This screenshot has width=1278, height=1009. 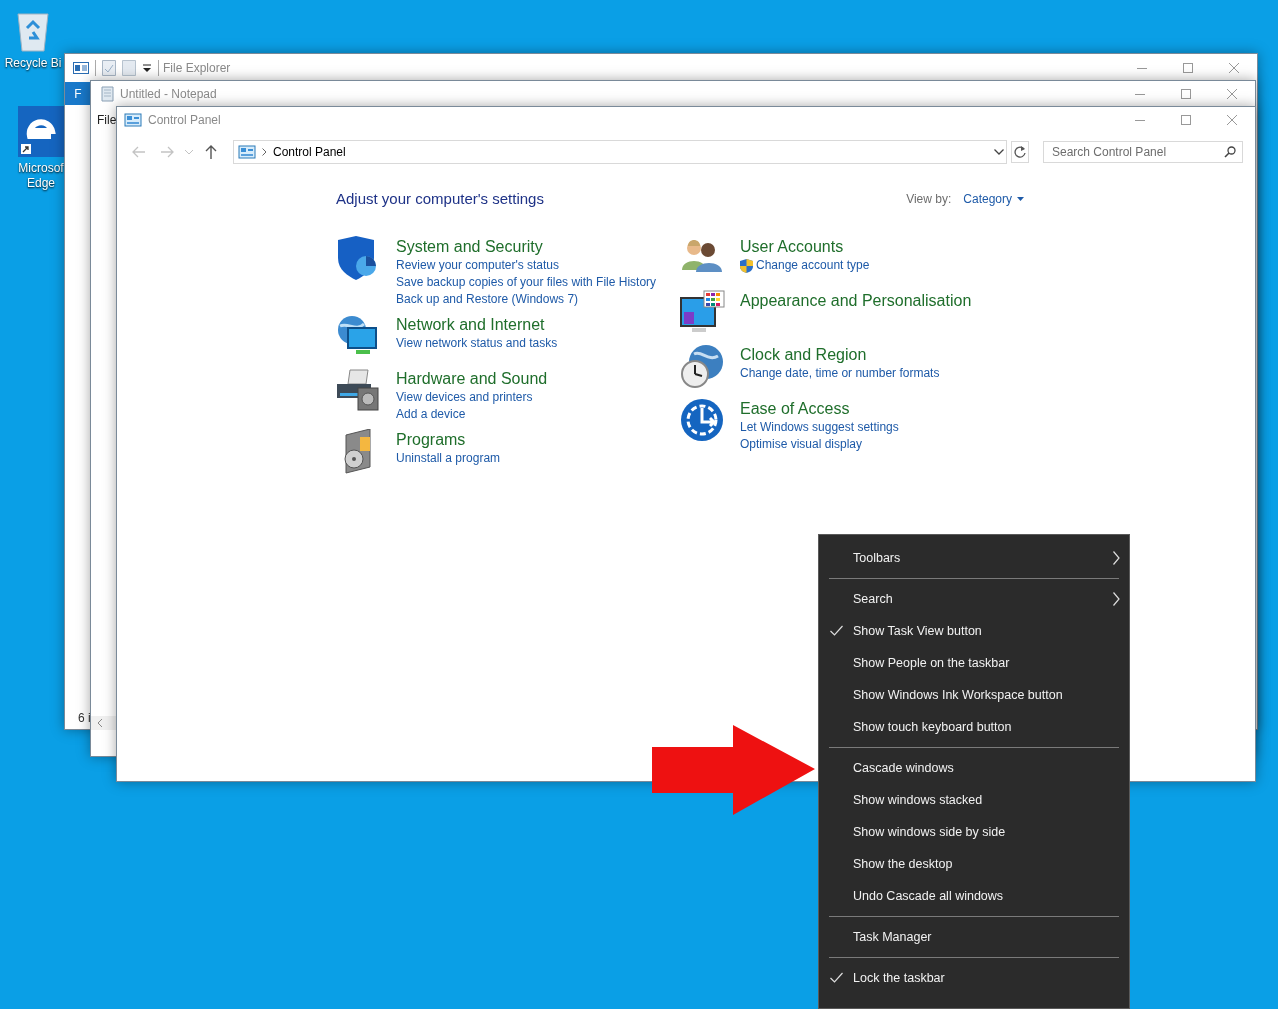 What do you see at coordinates (805, 265) in the screenshot?
I see `task-link: Change account type` at bounding box center [805, 265].